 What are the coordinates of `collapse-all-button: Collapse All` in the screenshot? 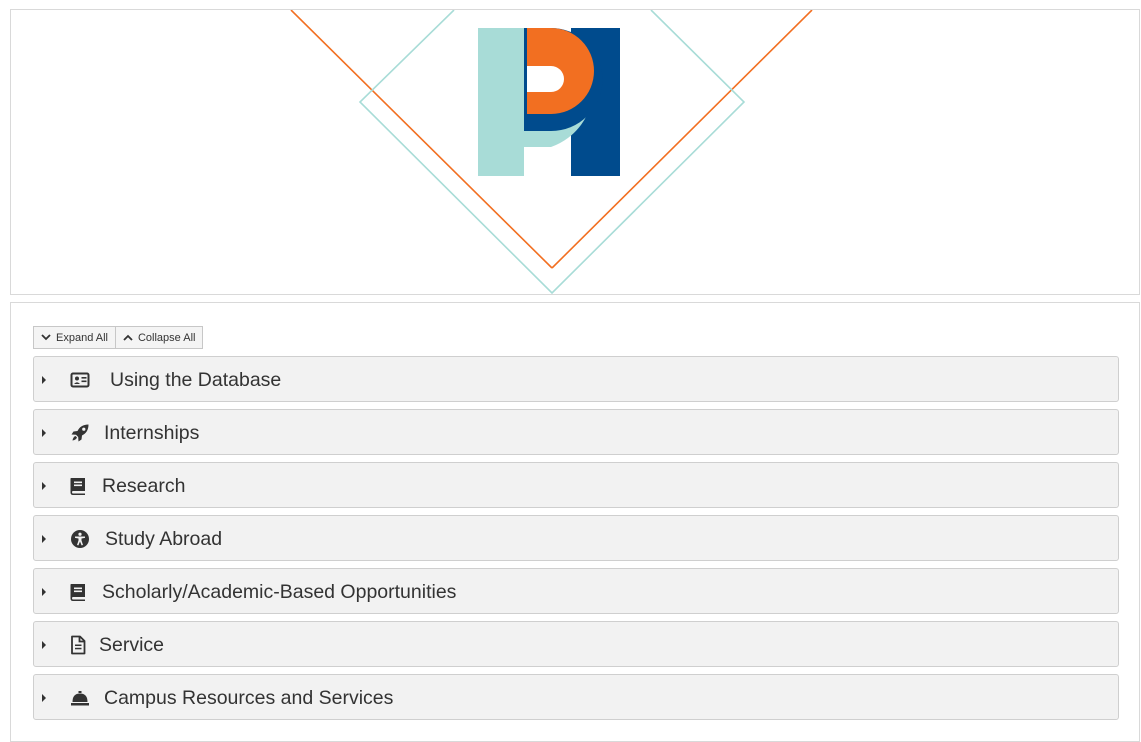 It's located at (159, 337).